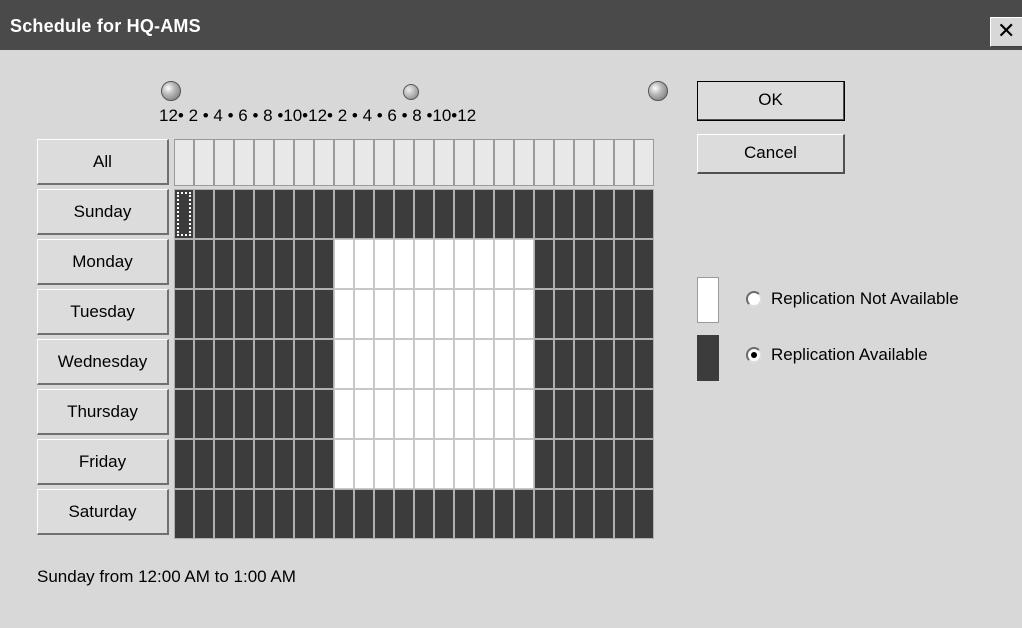  What do you see at coordinates (103, 312) in the screenshot?
I see `day-button-tuesday: Tuesday` at bounding box center [103, 312].